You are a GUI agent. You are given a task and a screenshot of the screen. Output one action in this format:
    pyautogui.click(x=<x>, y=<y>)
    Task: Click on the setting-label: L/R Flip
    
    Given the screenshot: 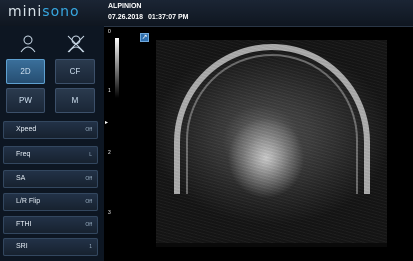 What is the action you would take?
    pyautogui.click(x=28, y=201)
    